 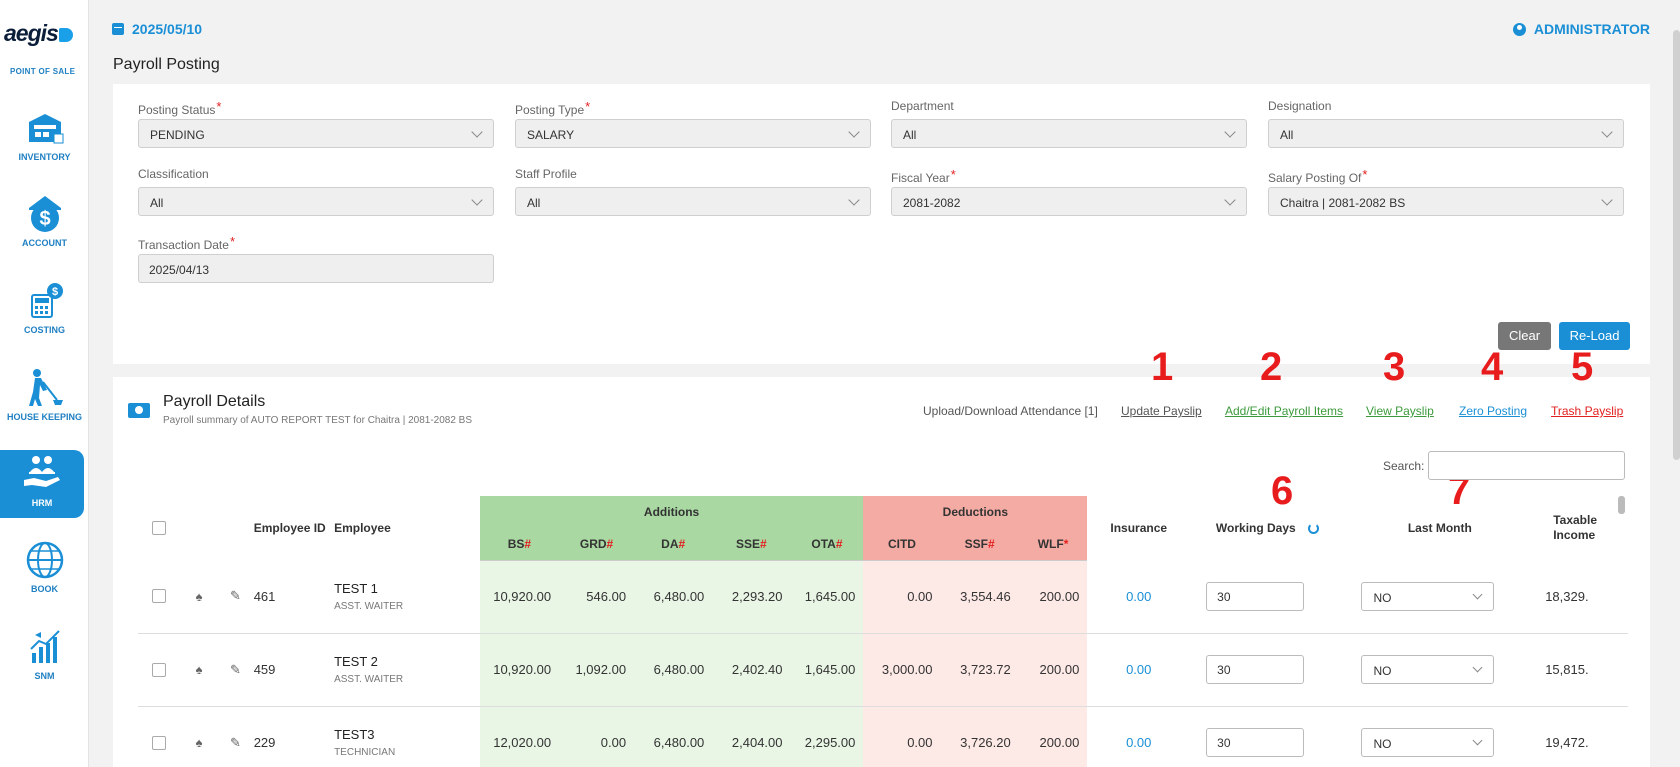 I want to click on aegis-logo: aegis, so click(x=38, y=33).